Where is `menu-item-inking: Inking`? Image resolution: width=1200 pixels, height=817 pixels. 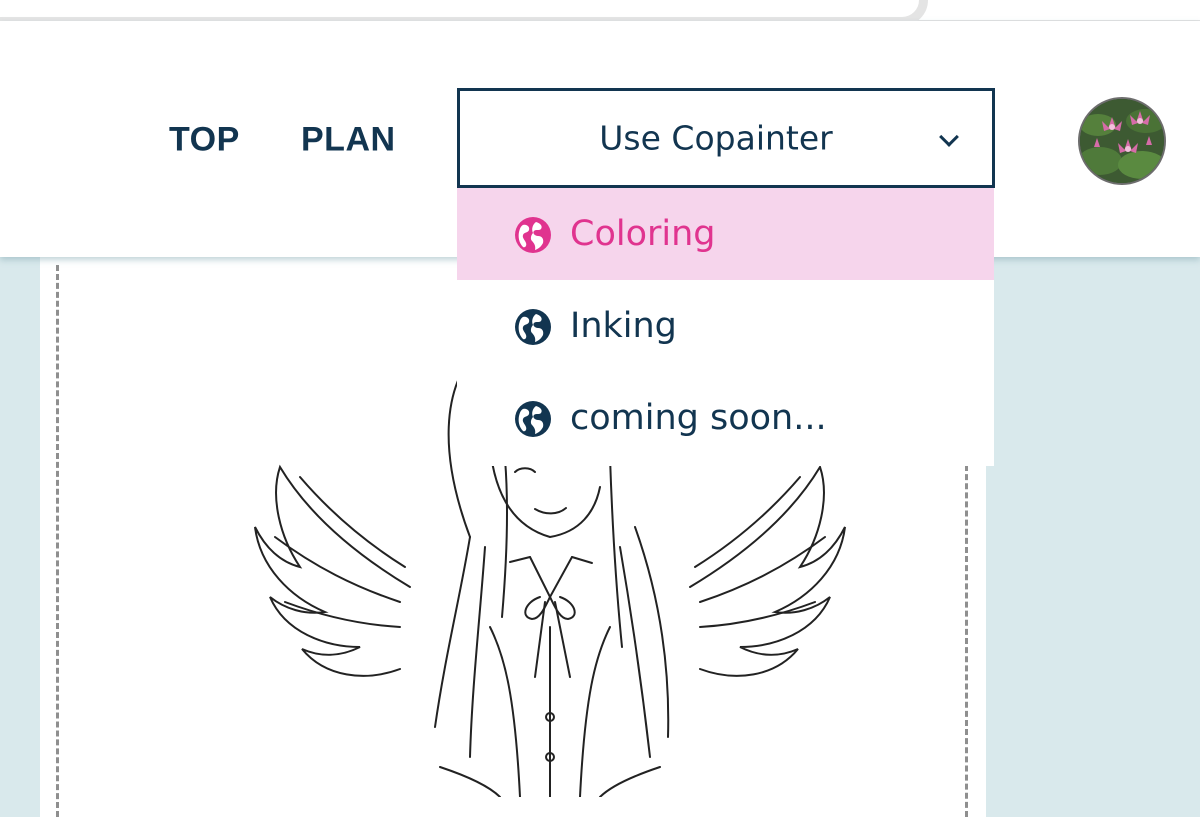
menu-item-inking: Inking is located at coordinates (725, 326).